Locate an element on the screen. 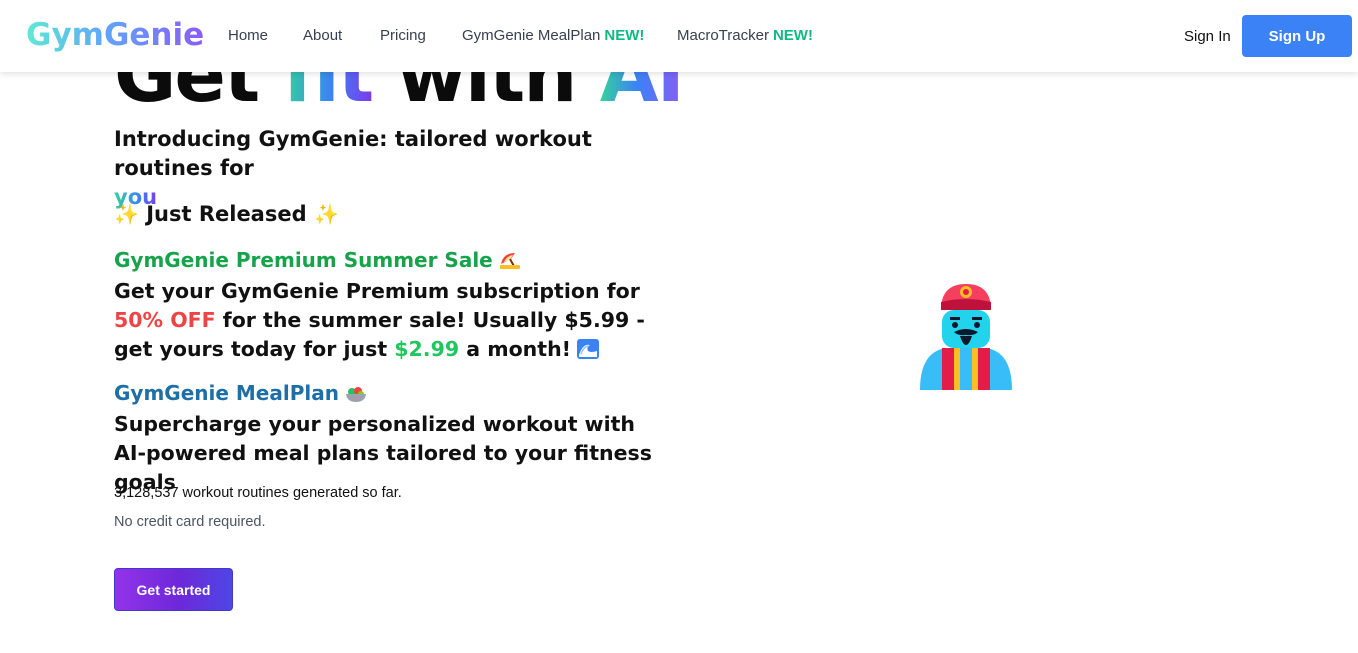 This screenshot has width=1358, height=653. nav-link-label: Home is located at coordinates (248, 35).